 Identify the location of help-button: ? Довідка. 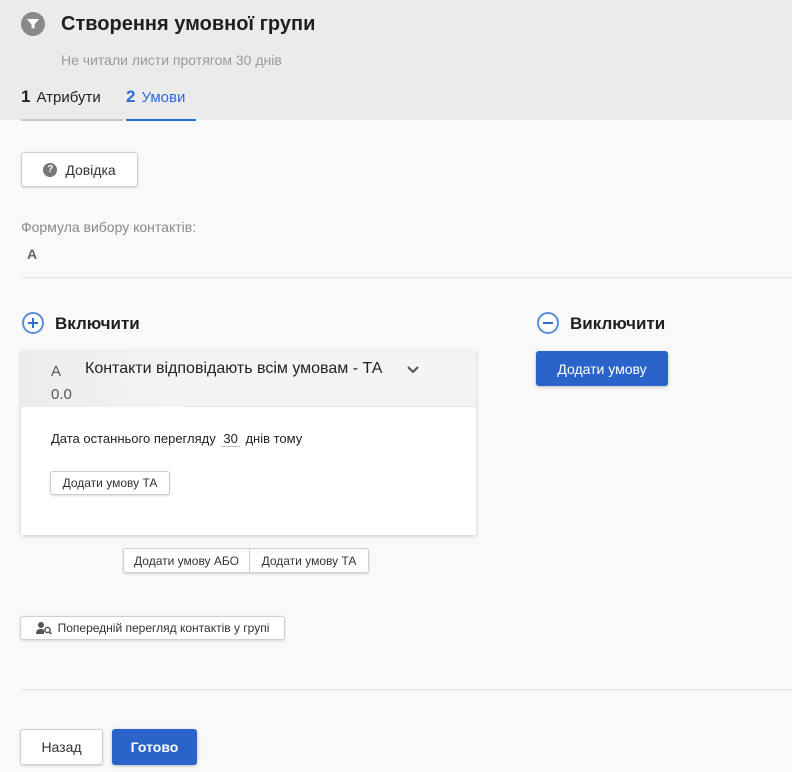
(79, 169).